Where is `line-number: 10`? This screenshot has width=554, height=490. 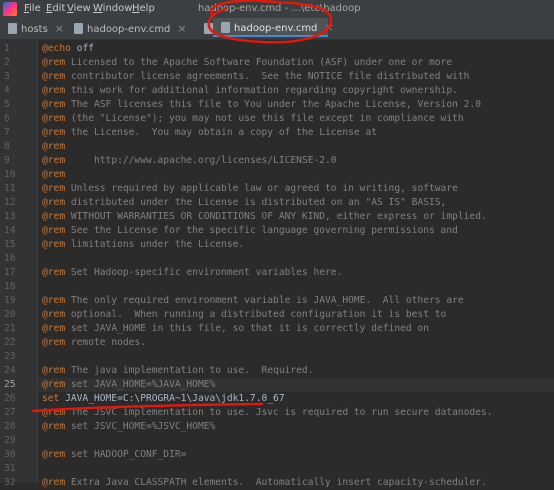
line-number: 10 is located at coordinates (10, 174).